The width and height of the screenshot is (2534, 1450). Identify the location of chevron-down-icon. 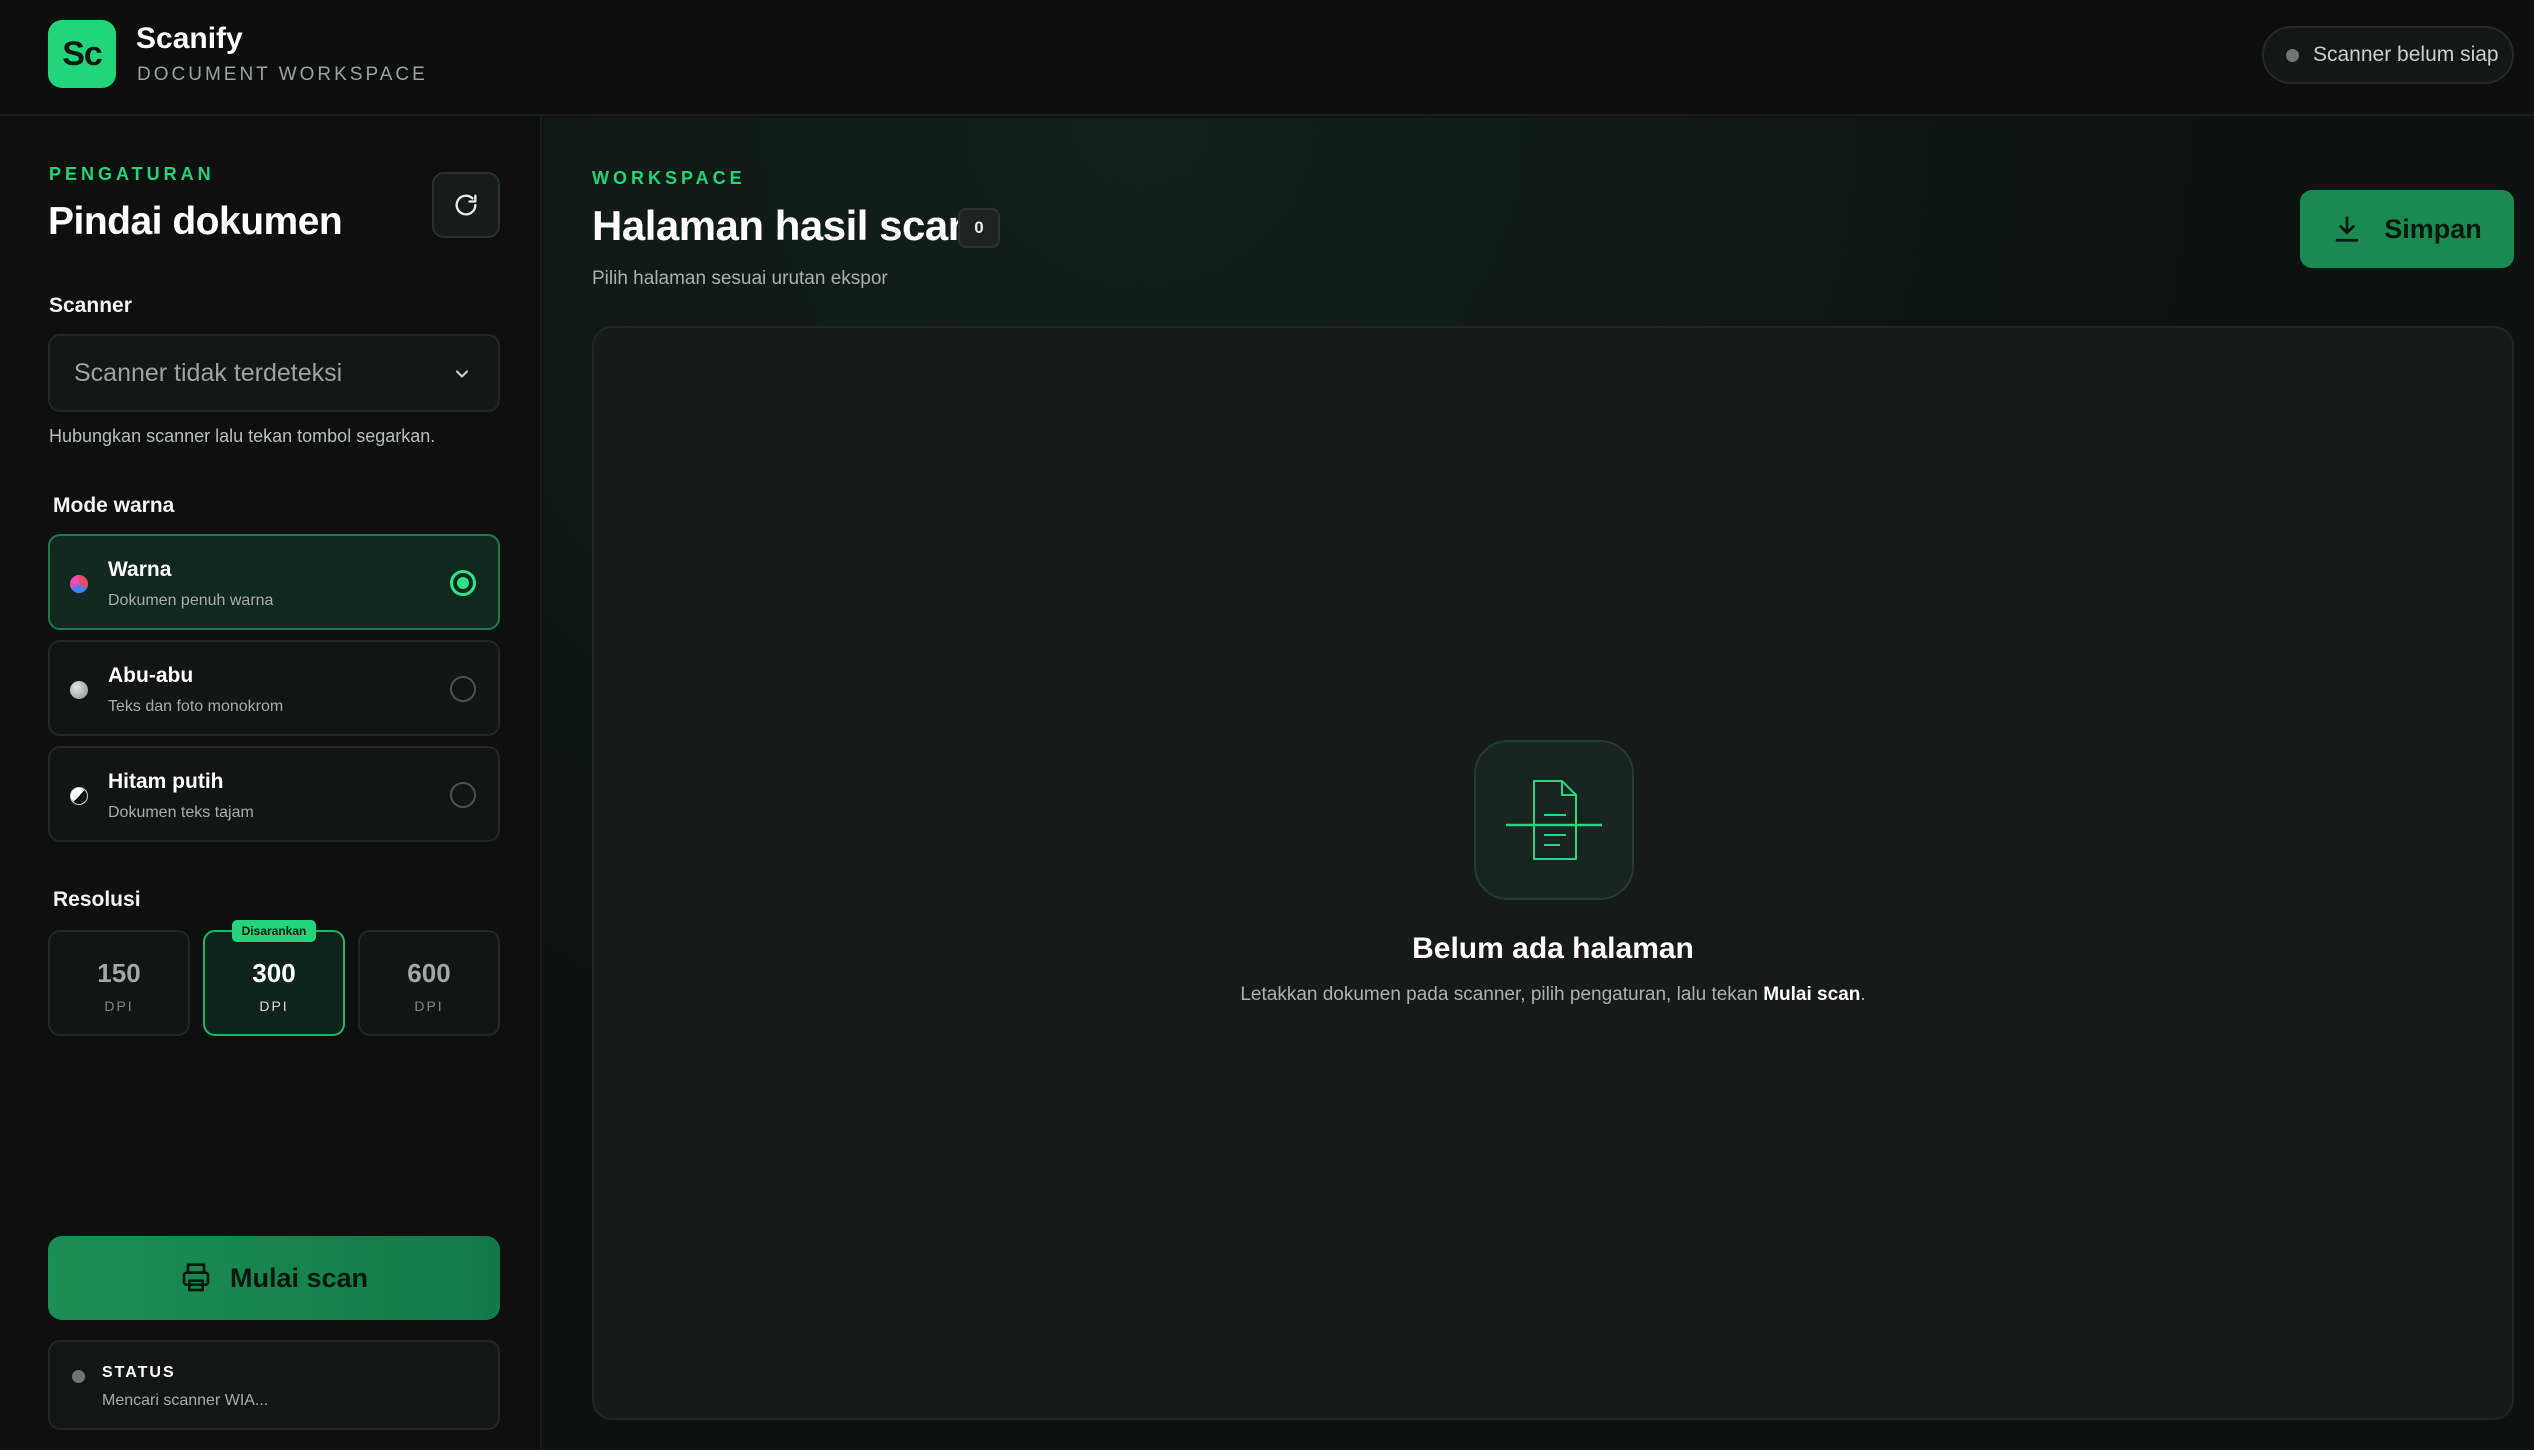
(462, 374).